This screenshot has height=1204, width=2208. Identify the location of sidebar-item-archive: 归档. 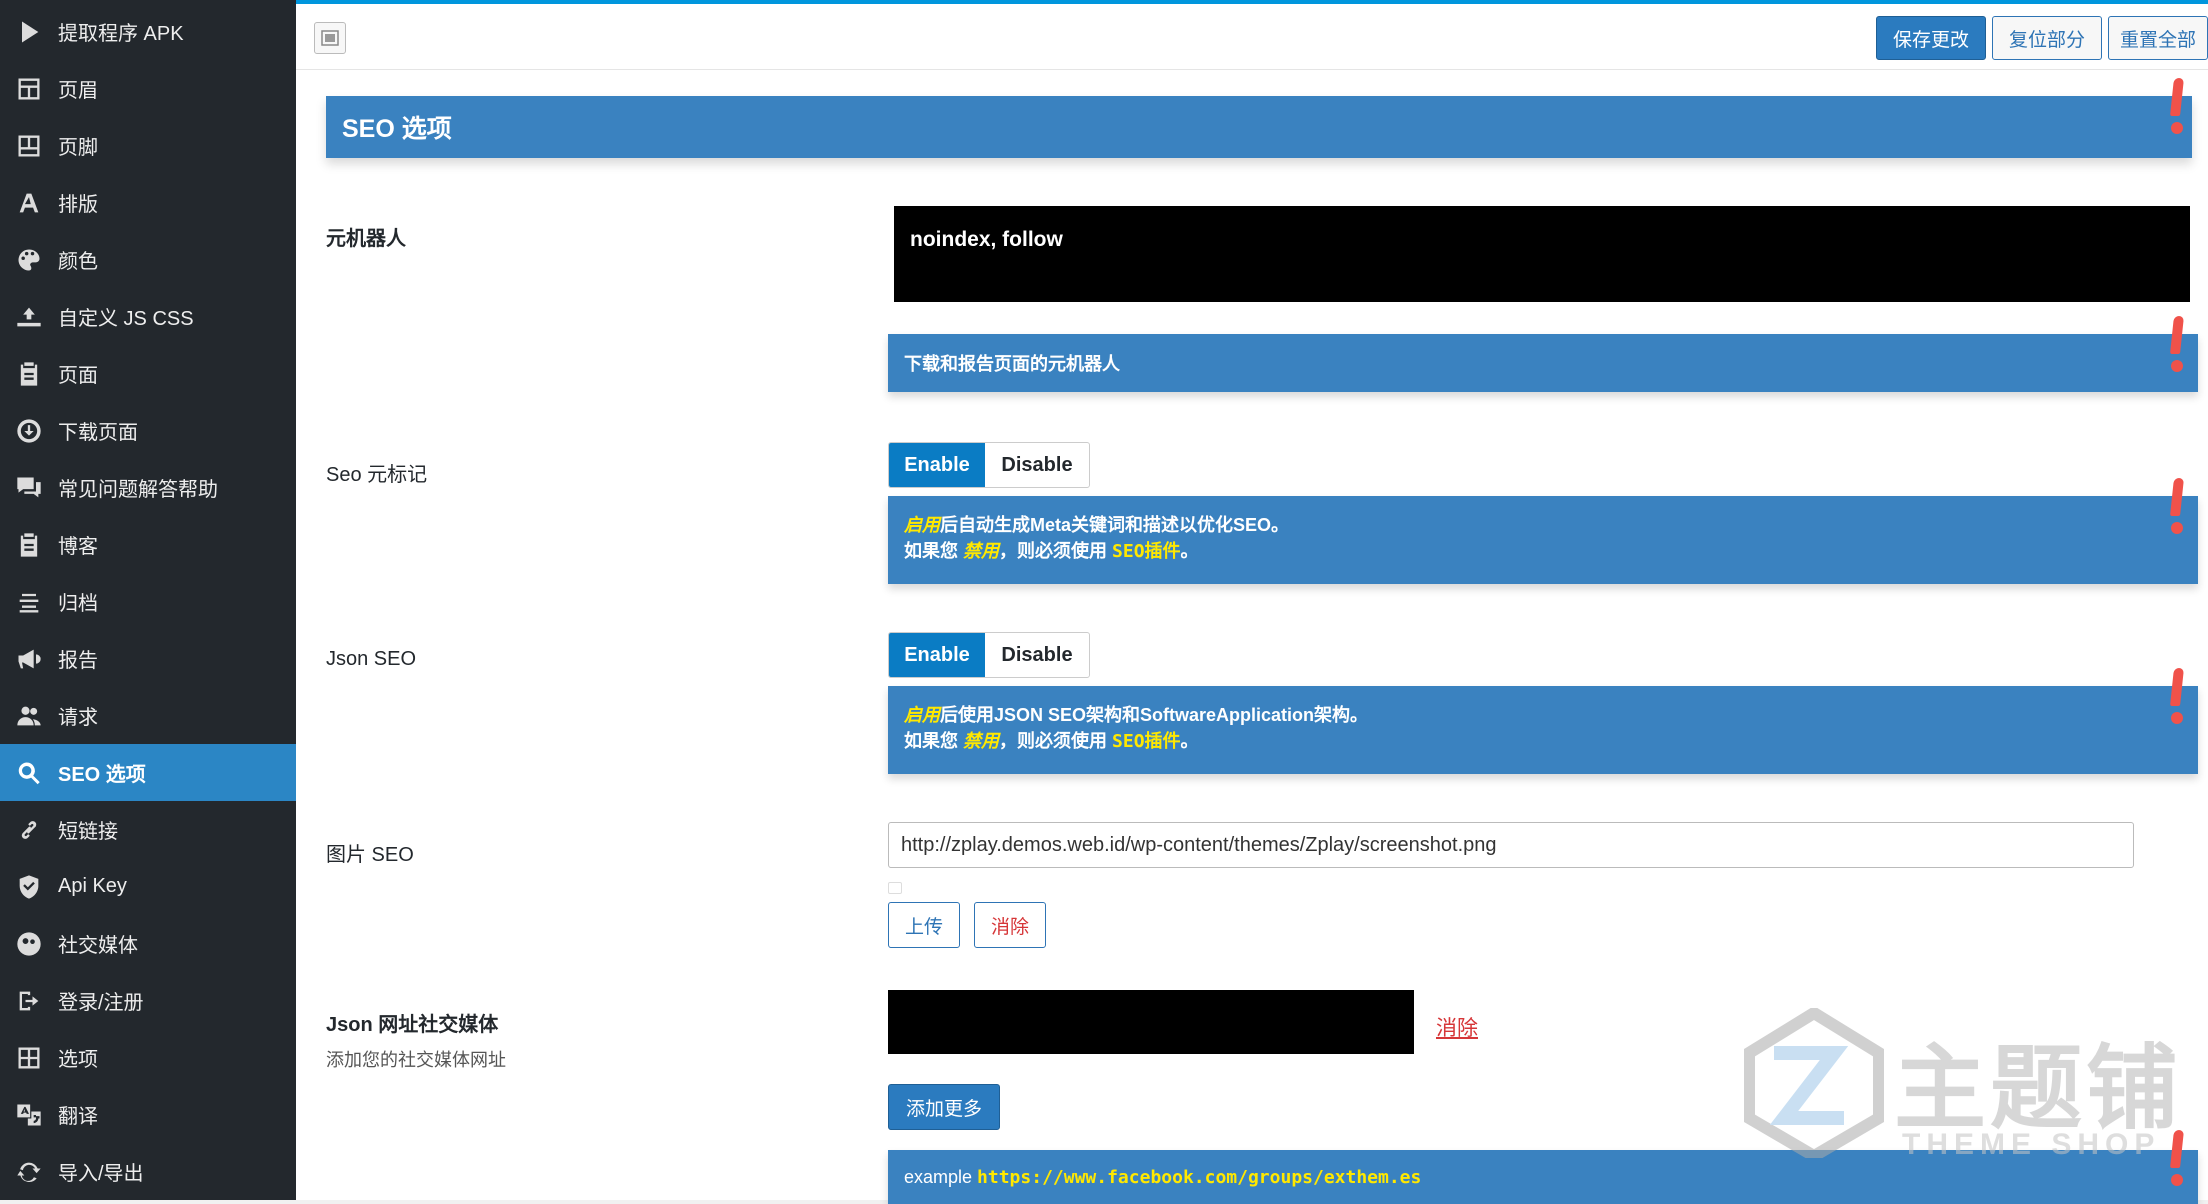
(148, 601).